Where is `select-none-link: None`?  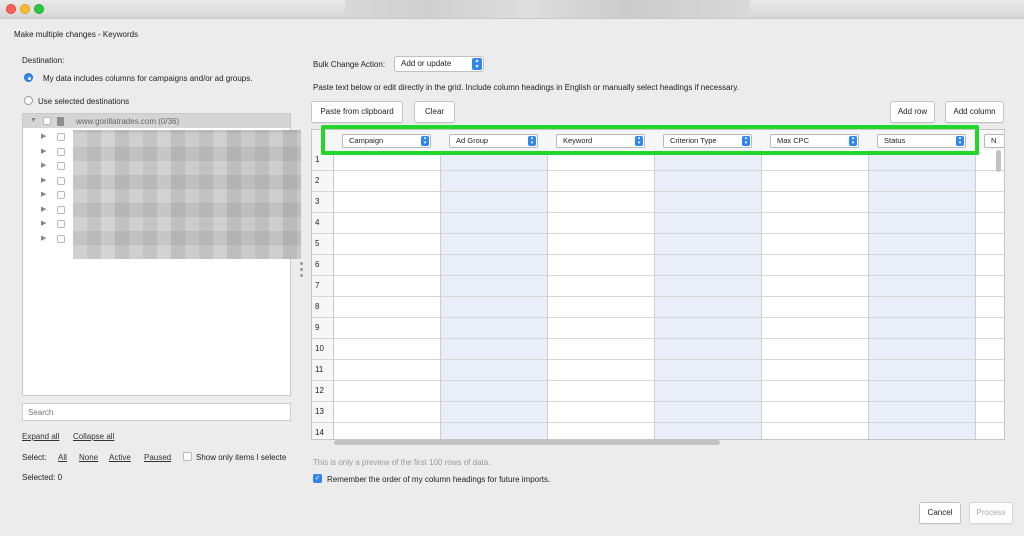 select-none-link: None is located at coordinates (88, 457).